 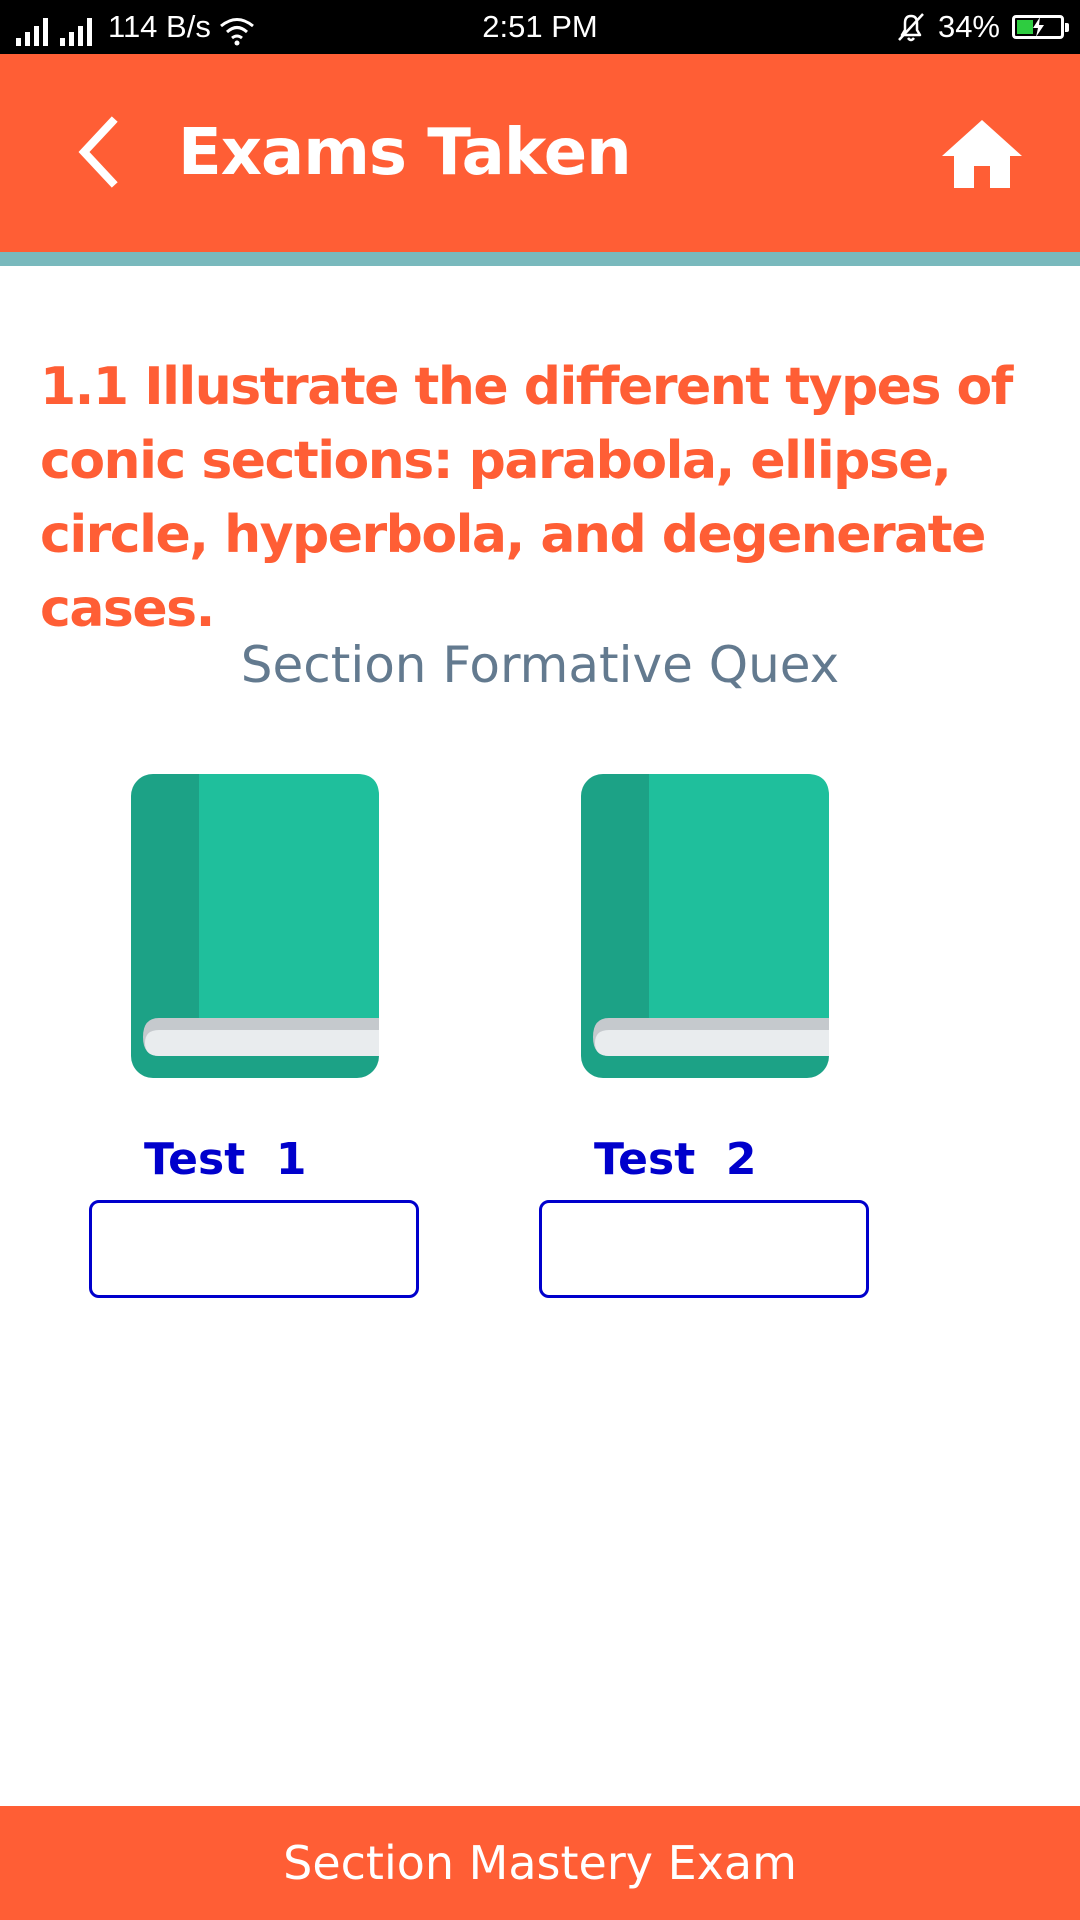 What do you see at coordinates (540, 1863) in the screenshot?
I see `section-mastery-exam-button: Section Mastery Exam` at bounding box center [540, 1863].